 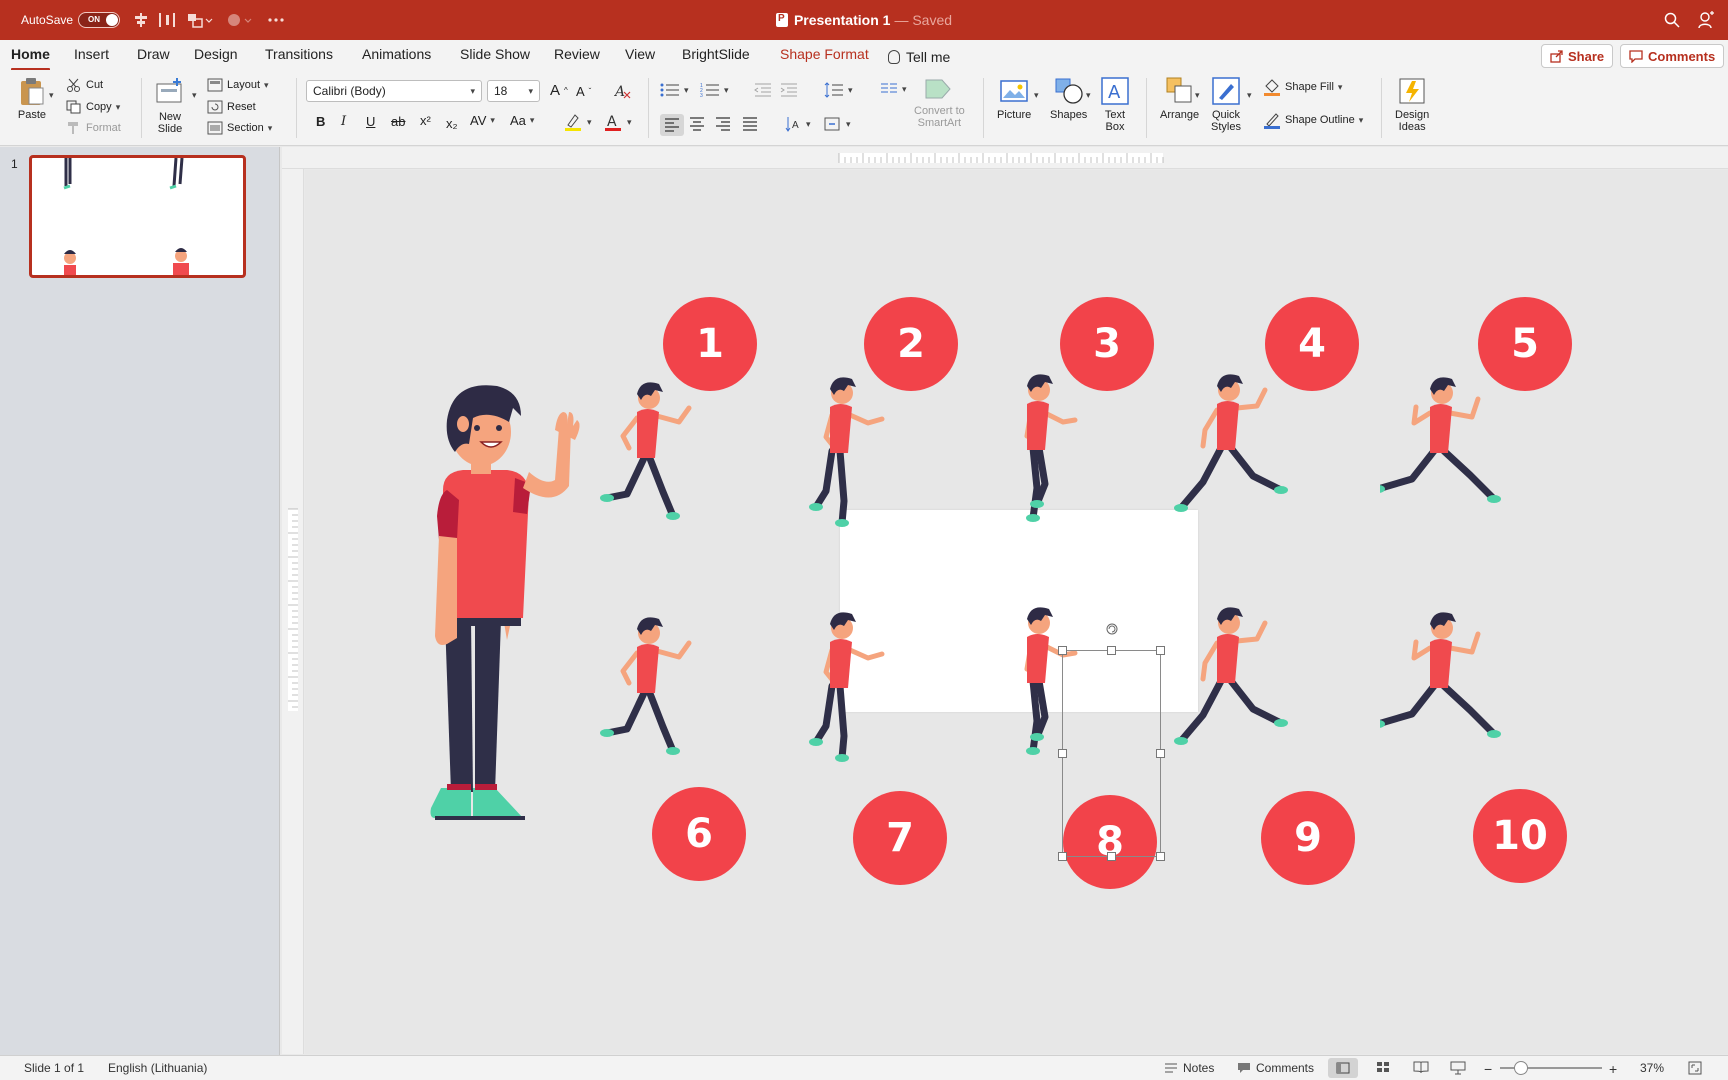 I want to click on section-dropdown-icon: ▾, so click(x=270, y=128).